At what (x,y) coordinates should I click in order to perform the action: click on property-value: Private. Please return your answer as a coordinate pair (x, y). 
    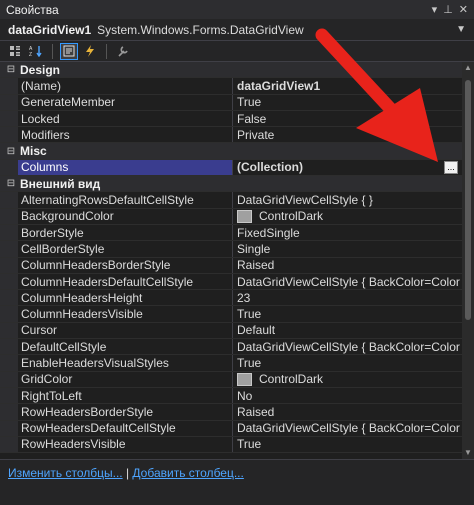
    Looking at the image, I should click on (353, 134).